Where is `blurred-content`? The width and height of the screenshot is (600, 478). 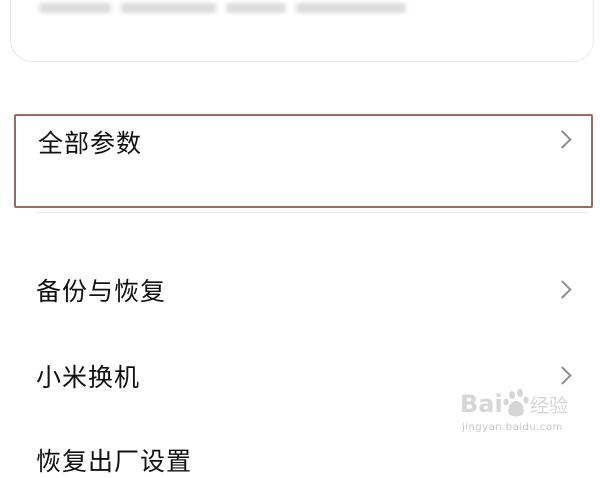
blurred-content is located at coordinates (222, 8).